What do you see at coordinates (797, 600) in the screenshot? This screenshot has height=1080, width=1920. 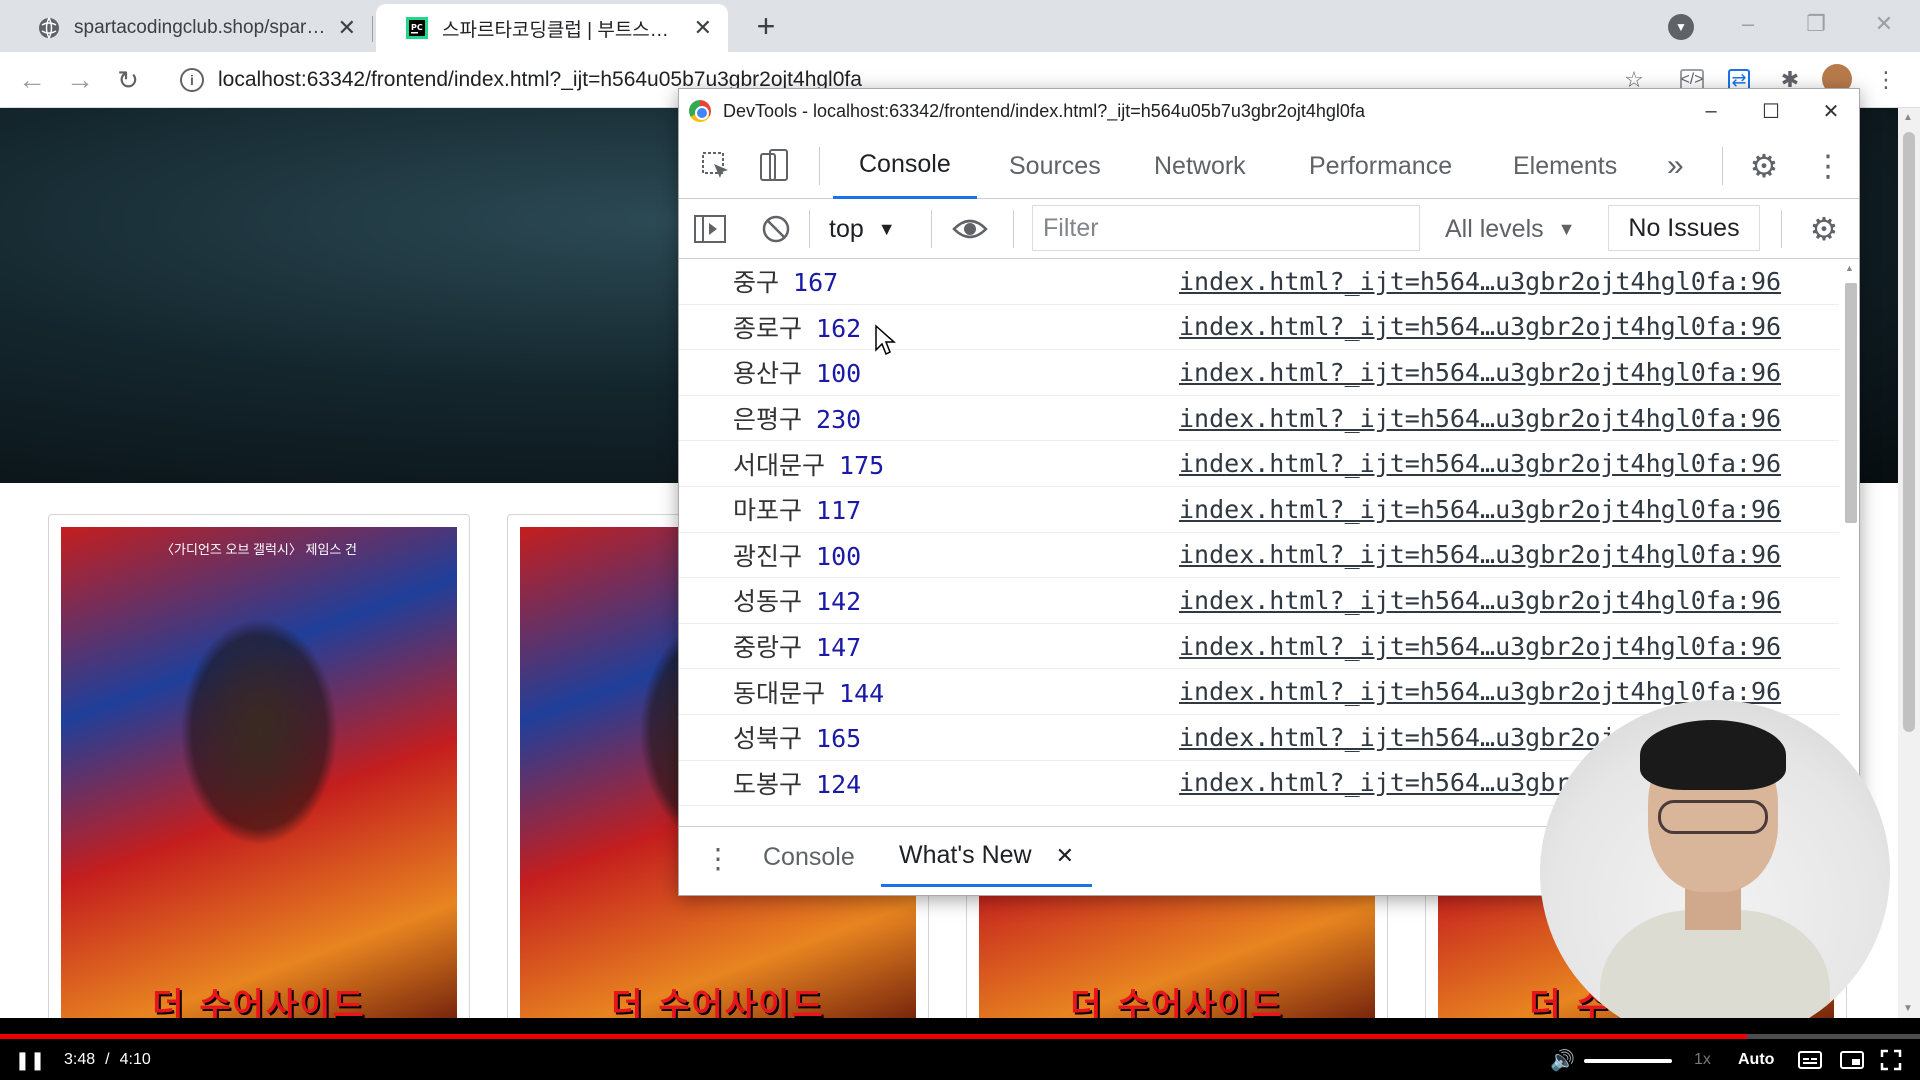 I see `log-message: 성동구 142` at bounding box center [797, 600].